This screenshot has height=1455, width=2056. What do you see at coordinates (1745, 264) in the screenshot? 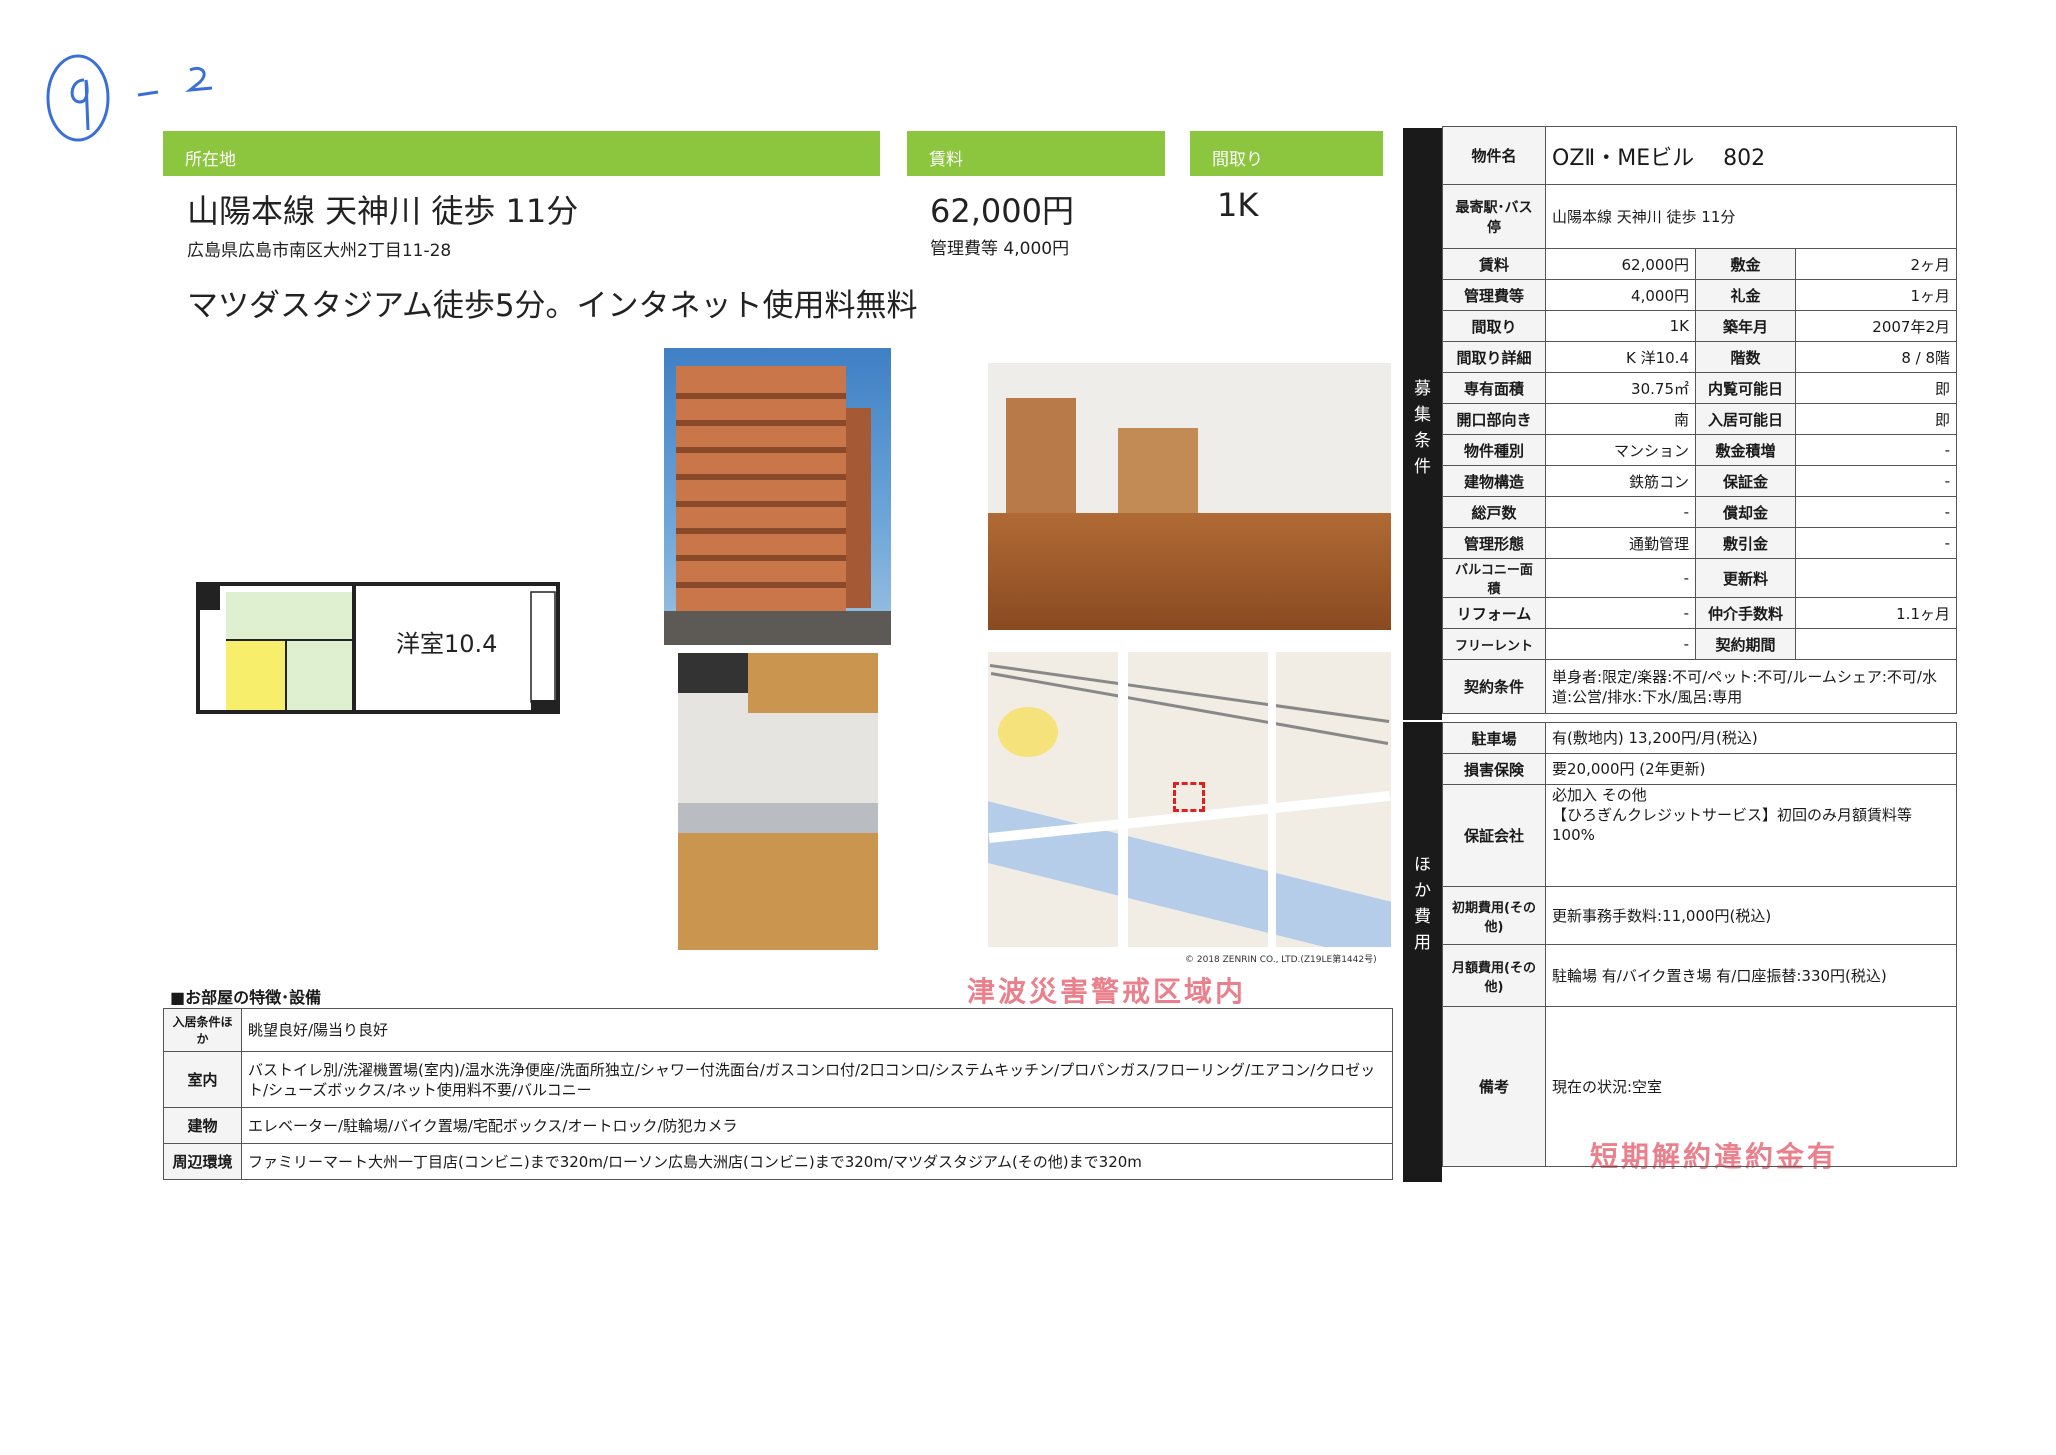
I see `property-field-label: 敷金` at bounding box center [1745, 264].